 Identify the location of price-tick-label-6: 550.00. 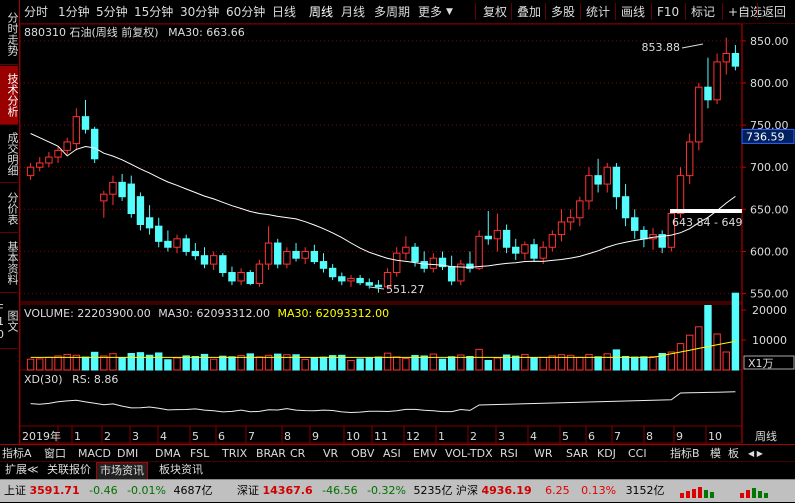
(769, 294).